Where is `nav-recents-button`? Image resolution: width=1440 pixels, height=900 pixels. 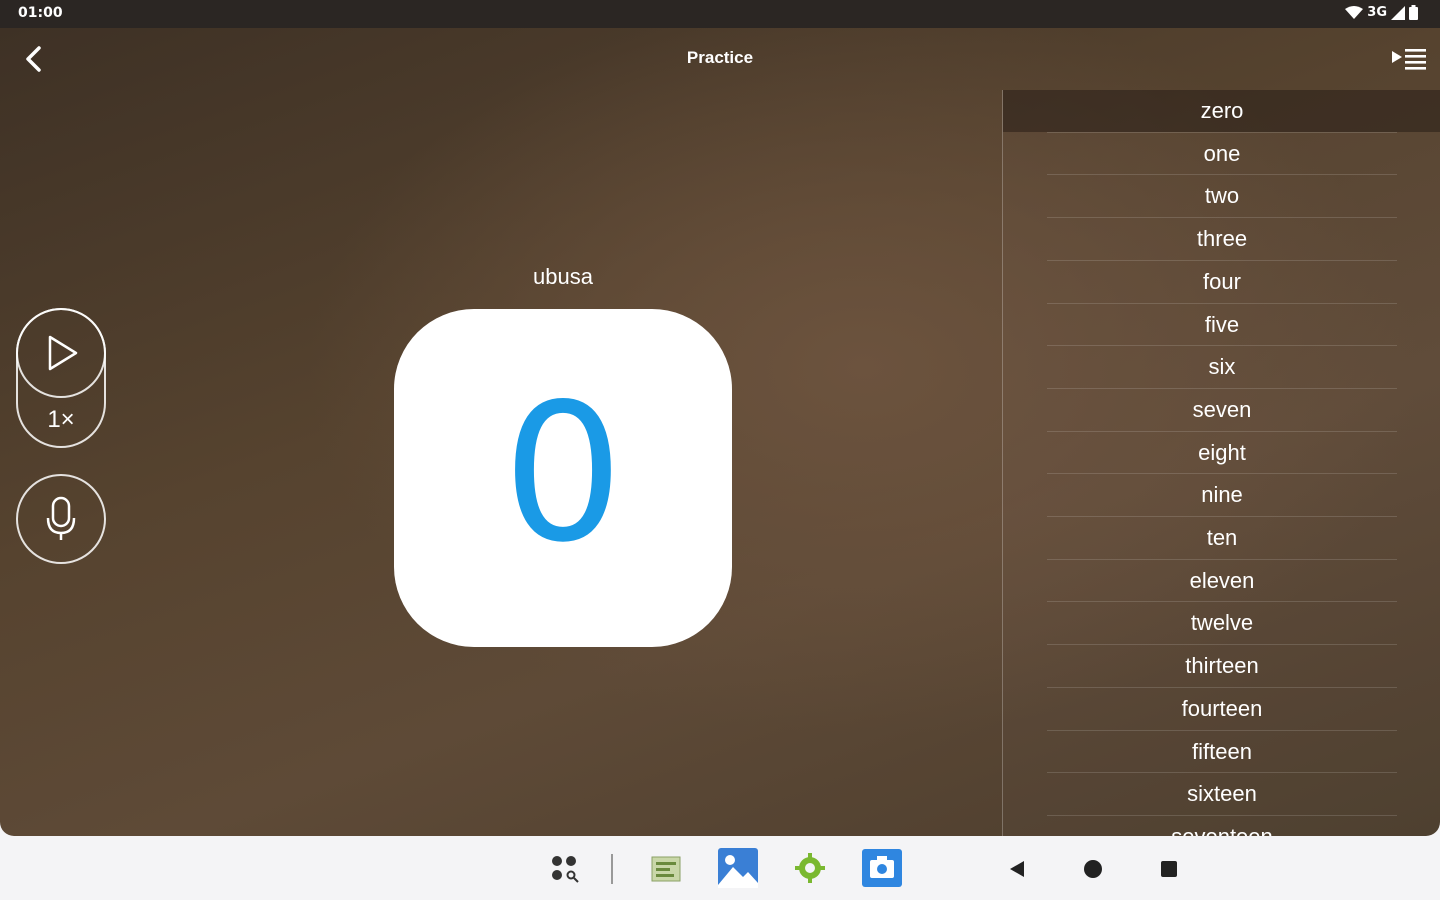
nav-recents-button is located at coordinates (1169, 869).